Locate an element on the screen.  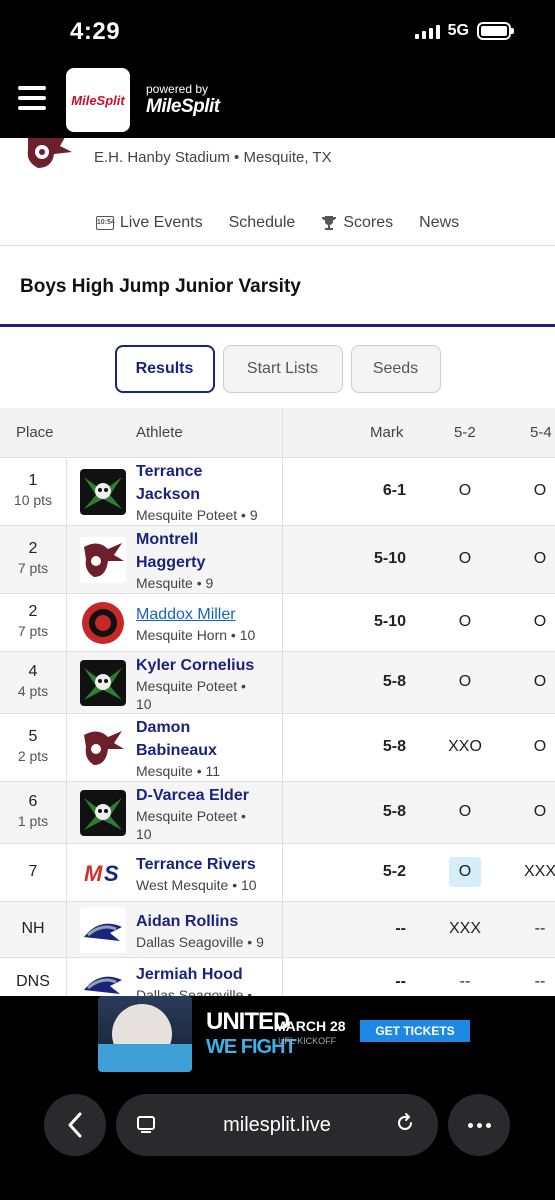
place-cell: 2 7 pts is located at coordinates (33, 621).